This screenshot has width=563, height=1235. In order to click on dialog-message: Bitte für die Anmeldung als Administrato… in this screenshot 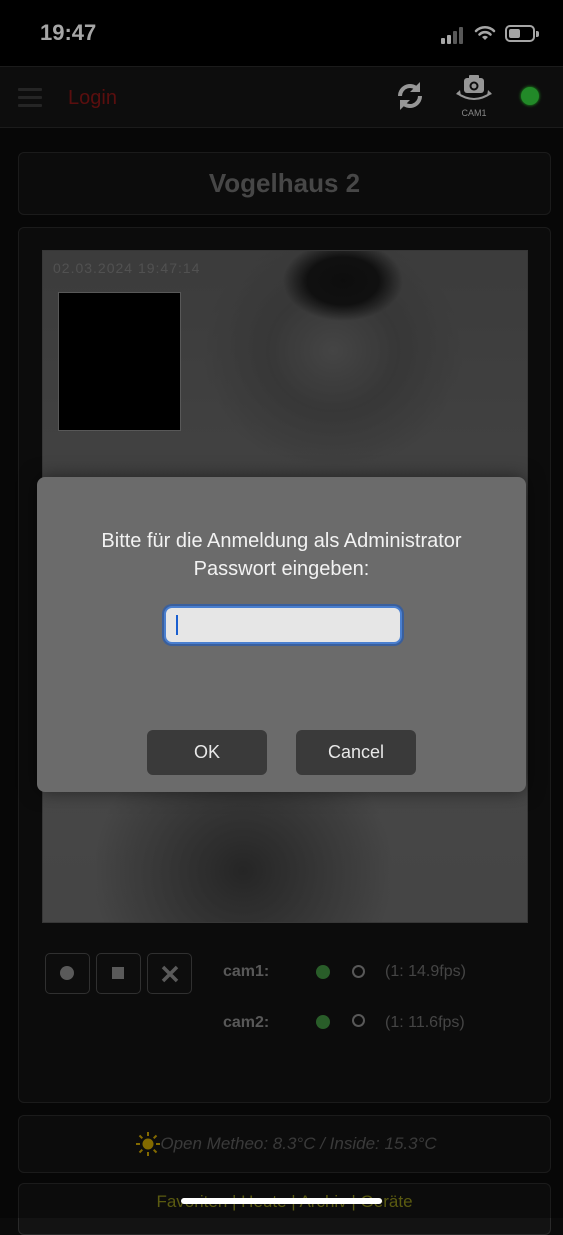, I will do `click(281, 555)`.